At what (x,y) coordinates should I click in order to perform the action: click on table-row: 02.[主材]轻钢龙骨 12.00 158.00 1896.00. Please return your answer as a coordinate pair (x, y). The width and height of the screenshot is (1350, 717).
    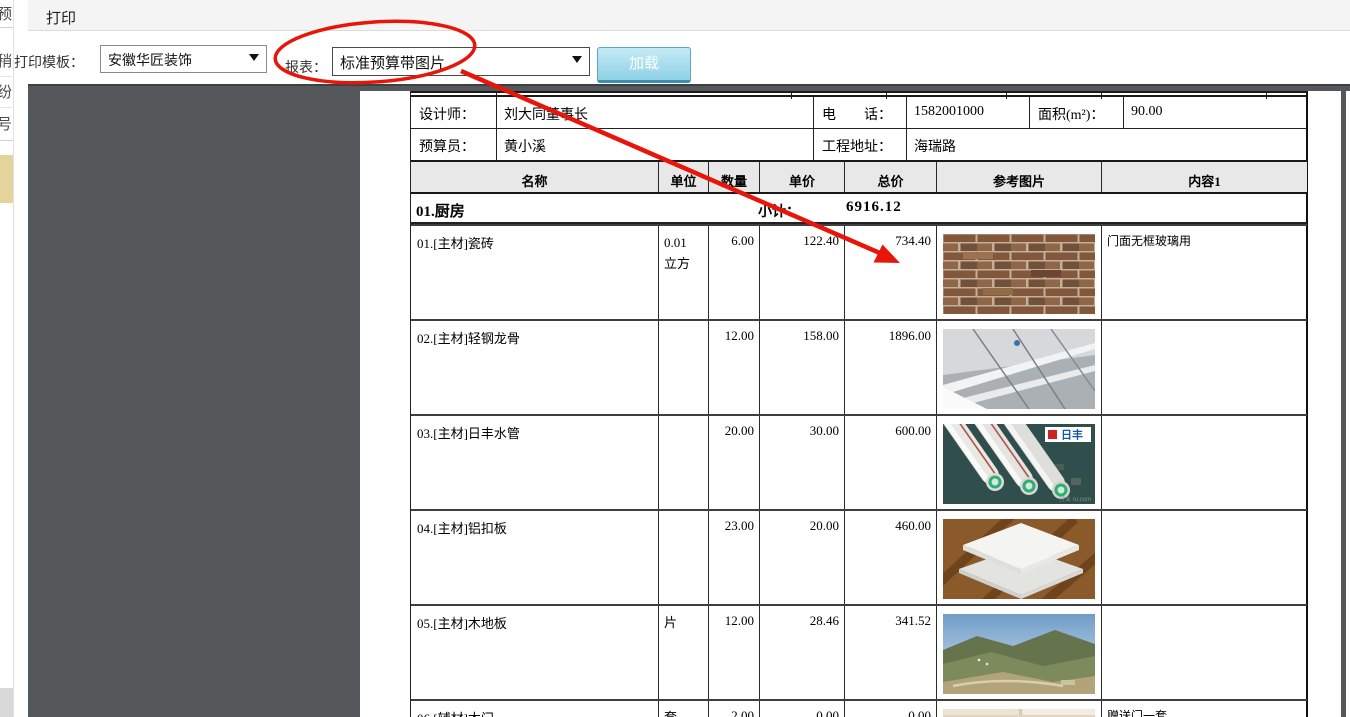
    Looking at the image, I should click on (859, 366).